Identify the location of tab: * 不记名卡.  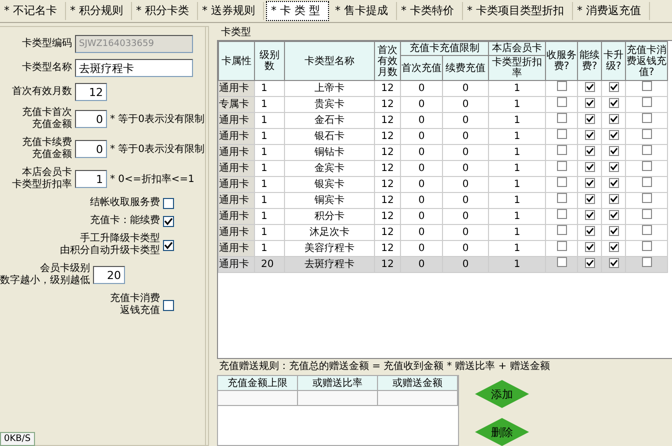
(33, 11).